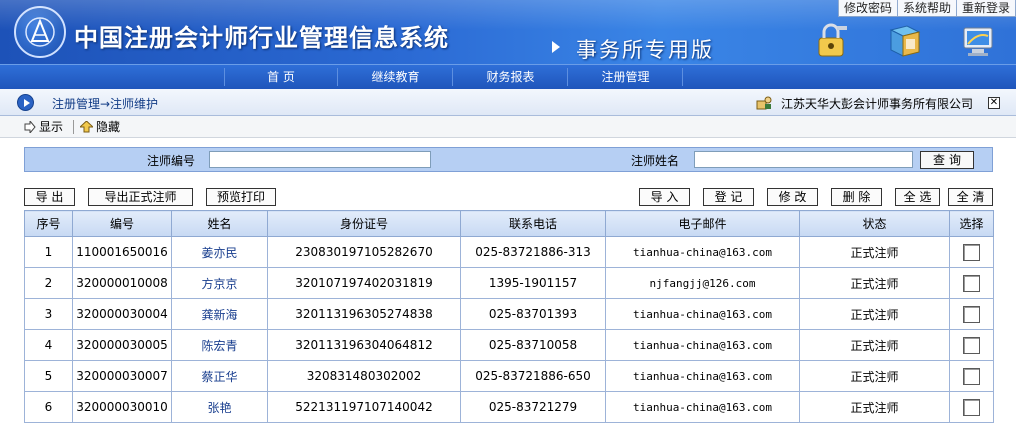  I want to click on cell-id-number: 522131197107140042, so click(364, 407).